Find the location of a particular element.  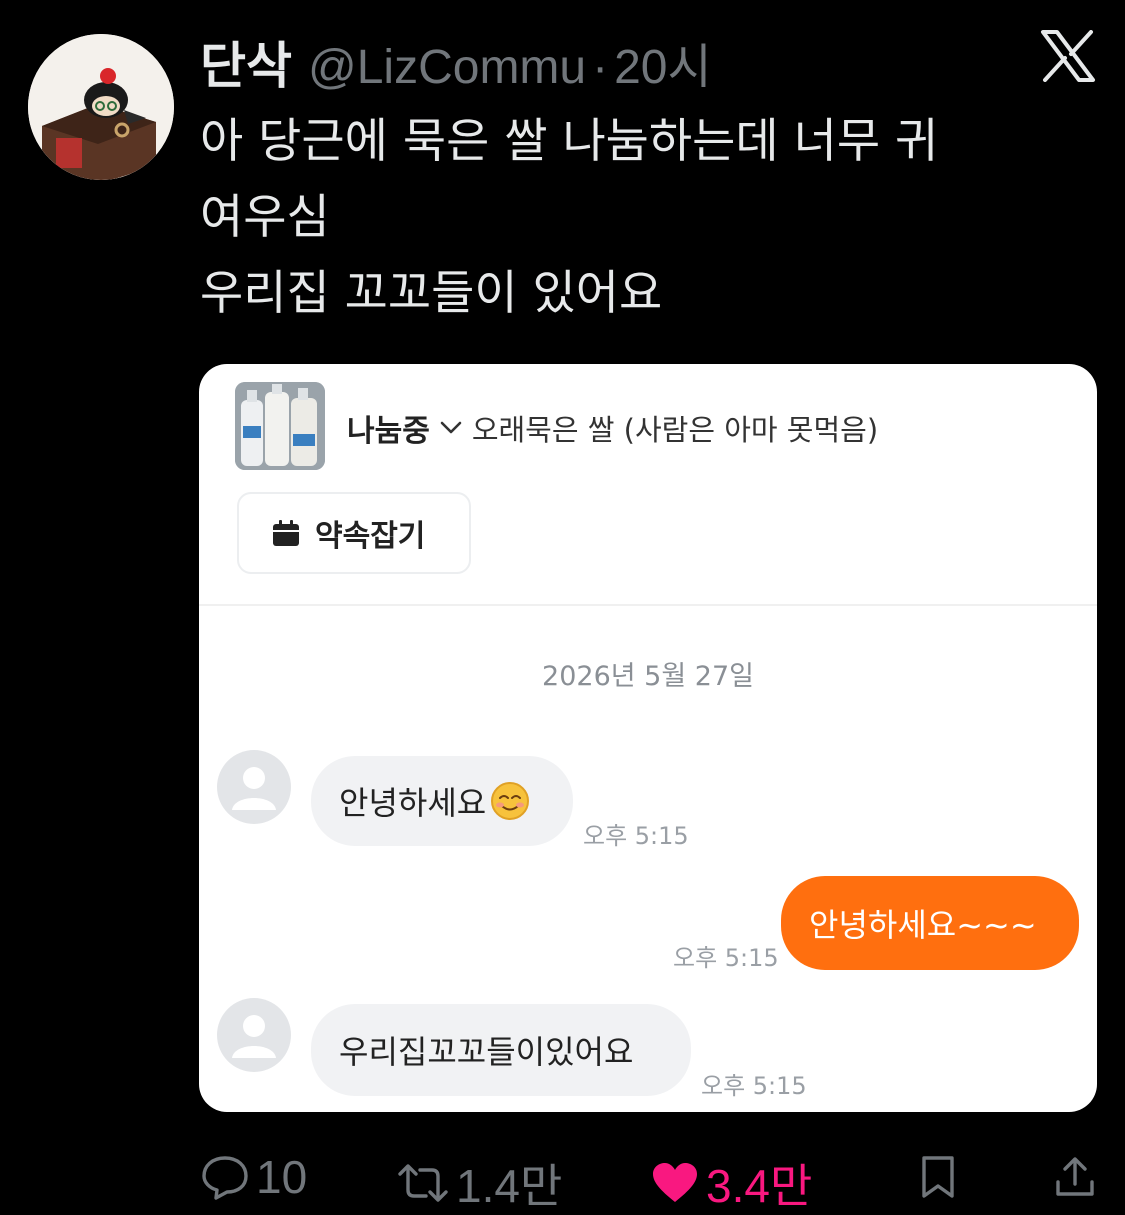

retweet-button: 1.4만 is located at coordinates (479, 1182).